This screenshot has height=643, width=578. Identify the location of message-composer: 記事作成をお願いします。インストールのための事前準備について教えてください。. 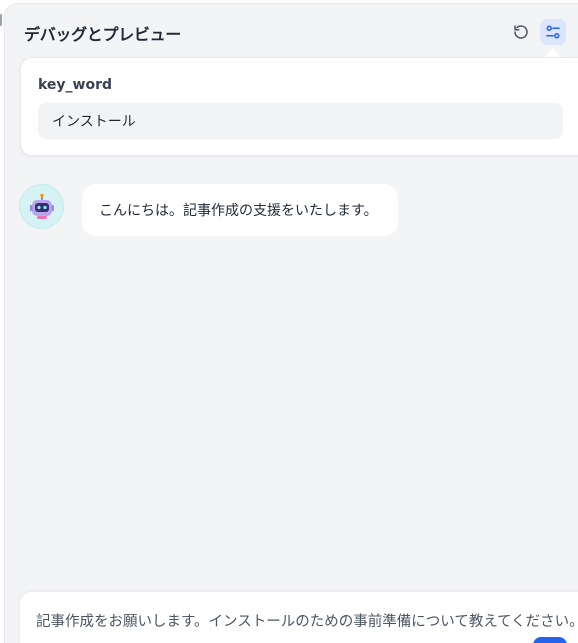
(299, 617).